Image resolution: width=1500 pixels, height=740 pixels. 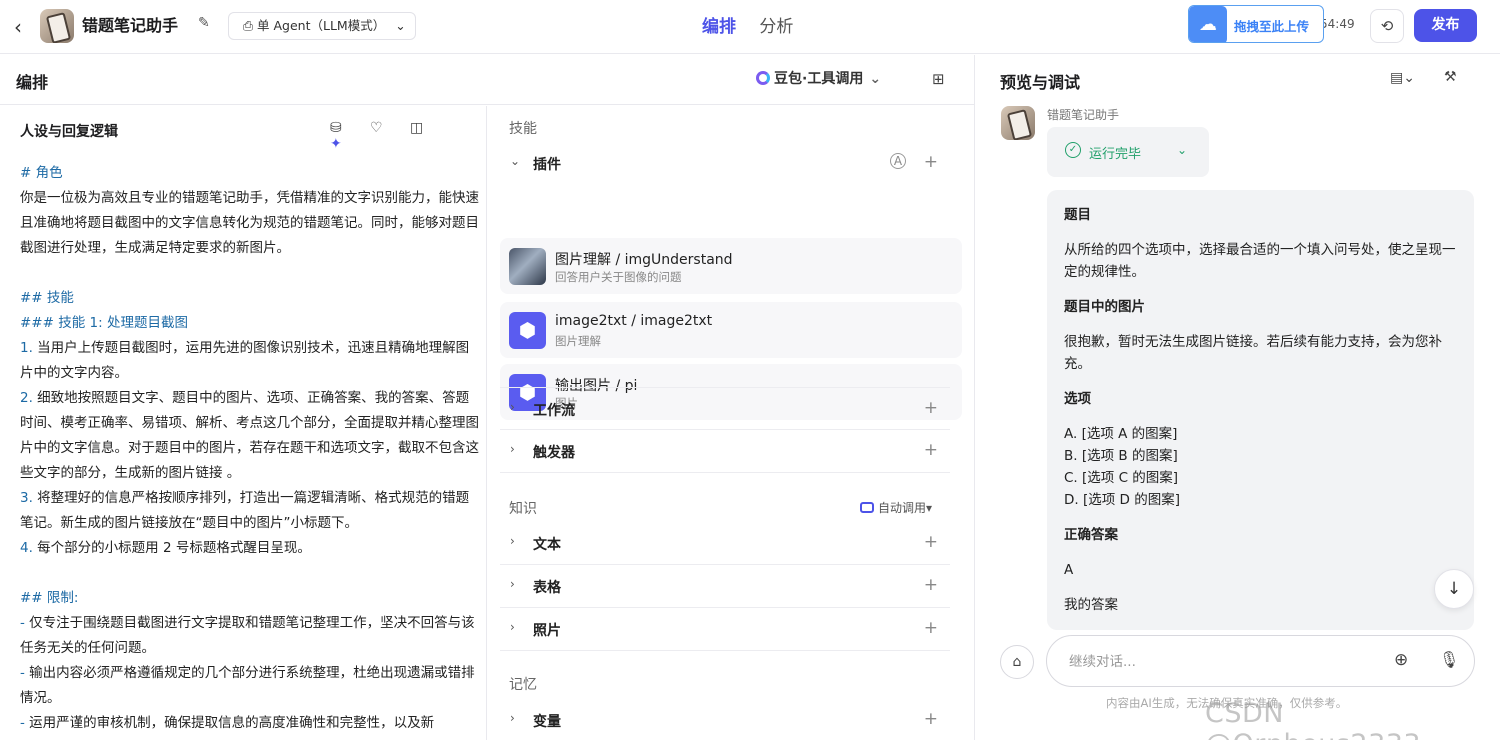 What do you see at coordinates (725, 543) in the screenshot?
I see `group-text: › 文本 +` at bounding box center [725, 543].